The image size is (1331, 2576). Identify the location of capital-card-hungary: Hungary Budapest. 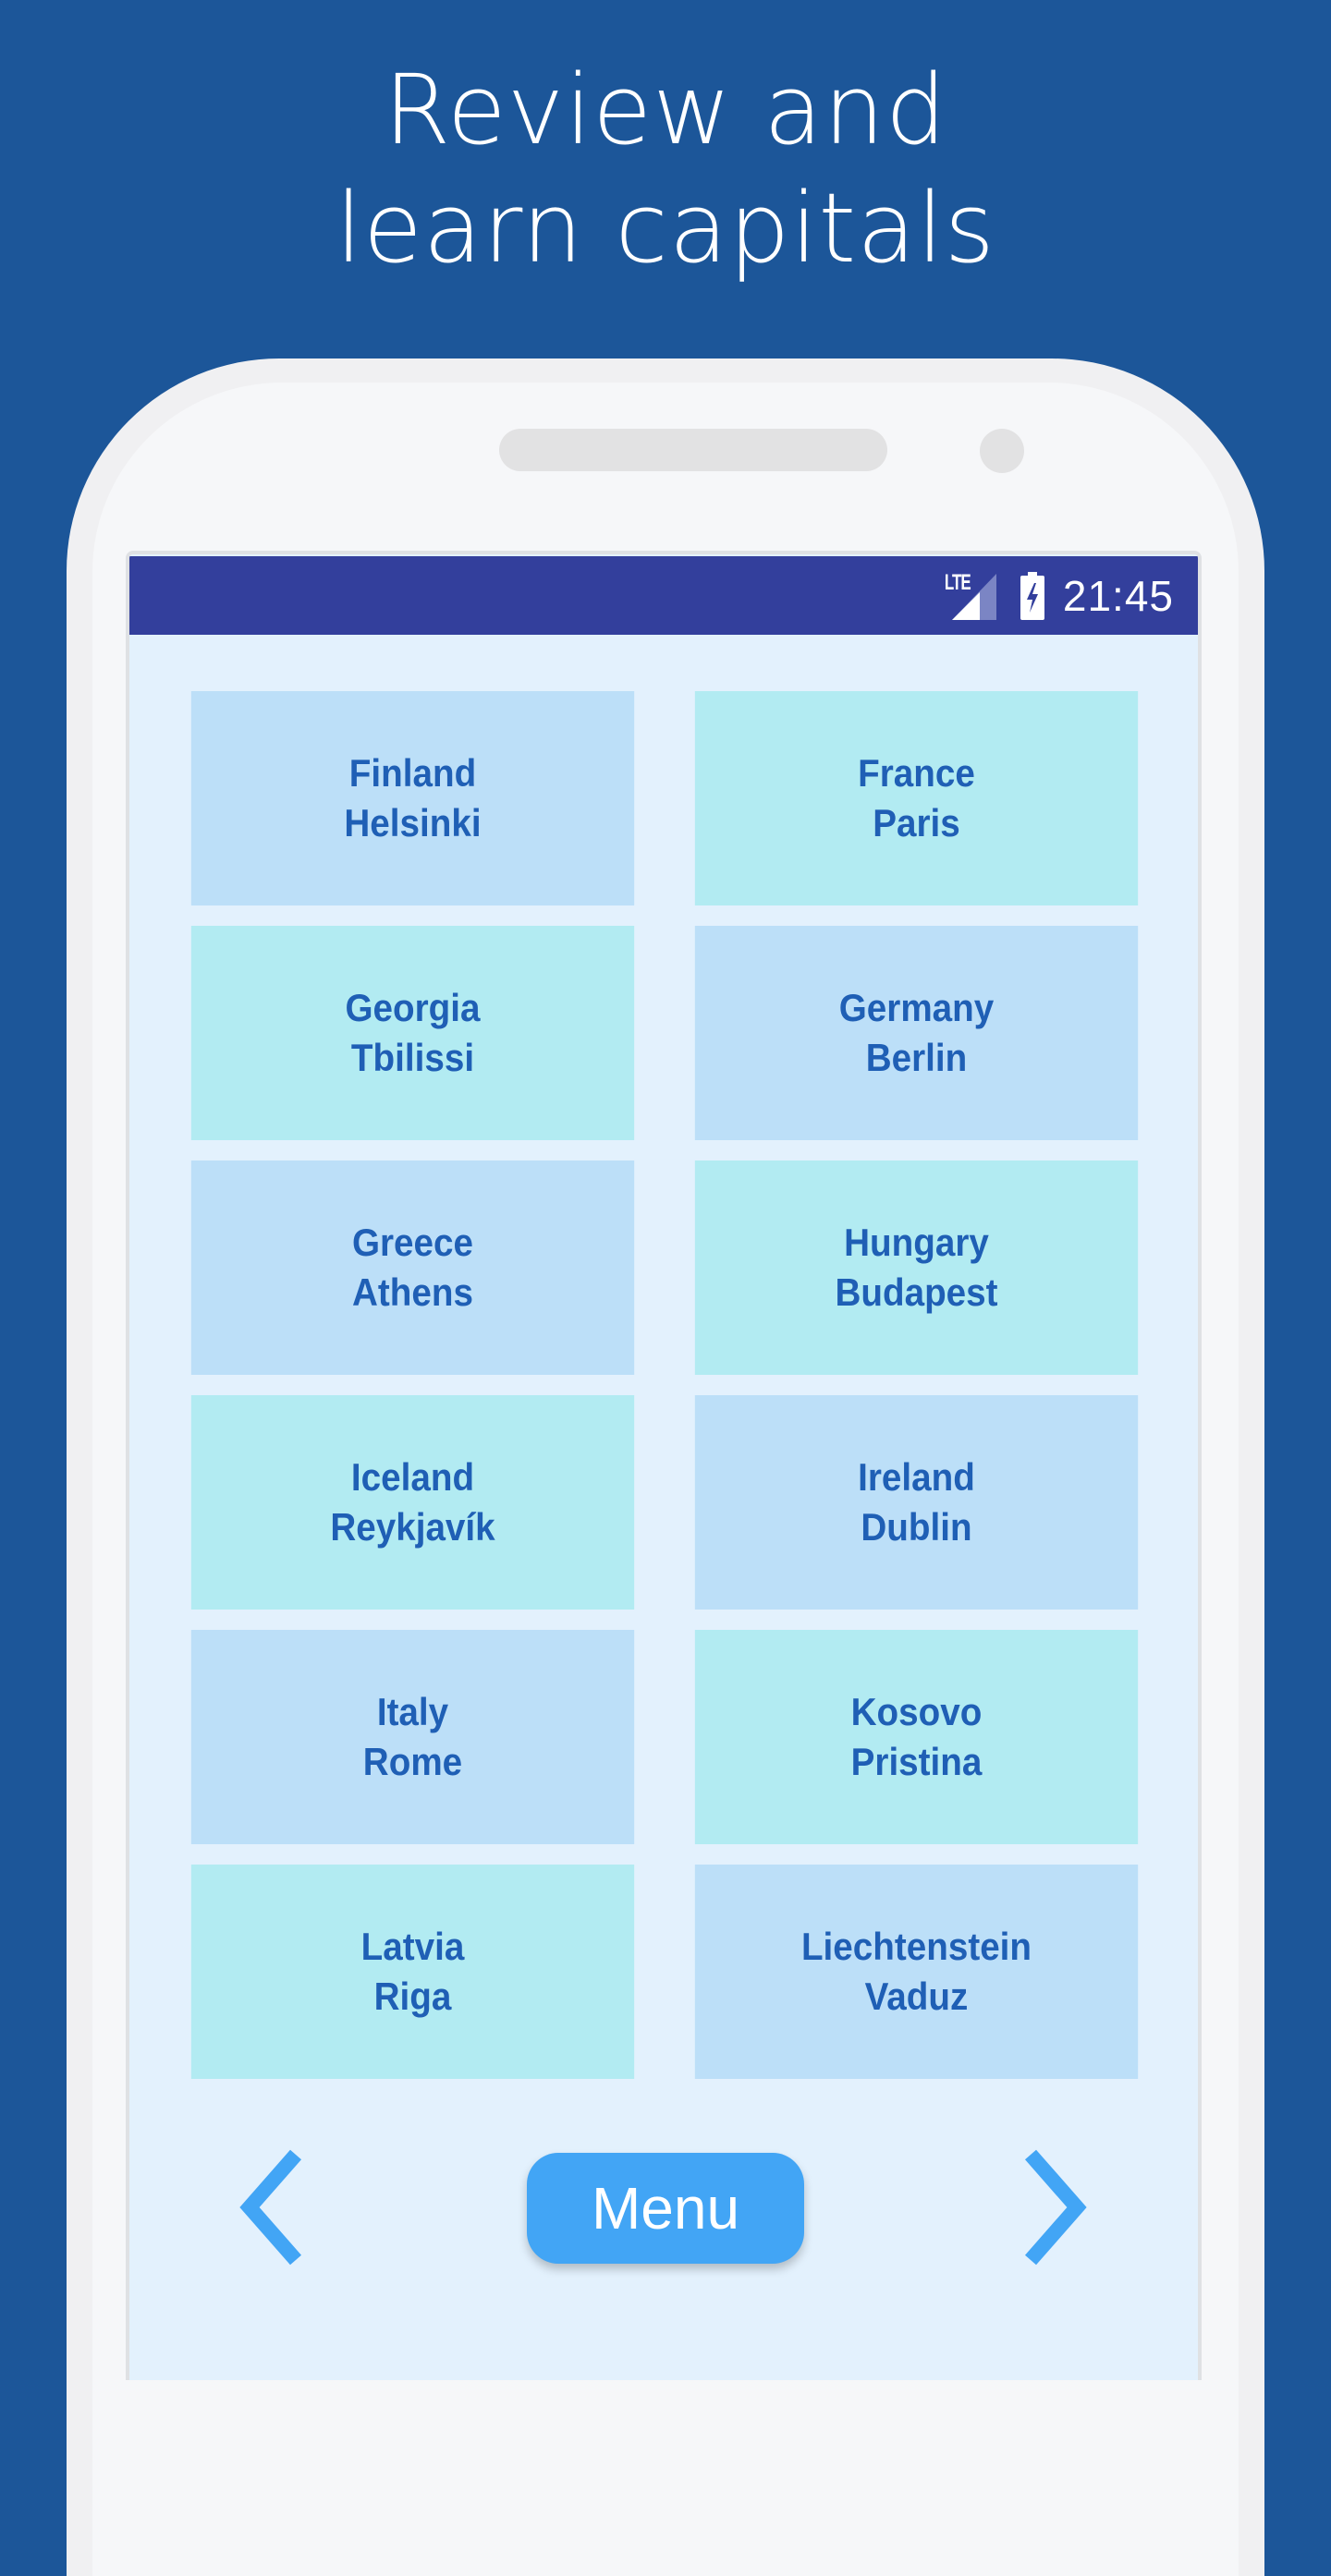
(916, 1267).